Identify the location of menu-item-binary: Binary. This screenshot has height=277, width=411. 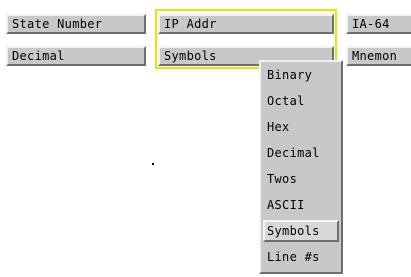
(301, 75).